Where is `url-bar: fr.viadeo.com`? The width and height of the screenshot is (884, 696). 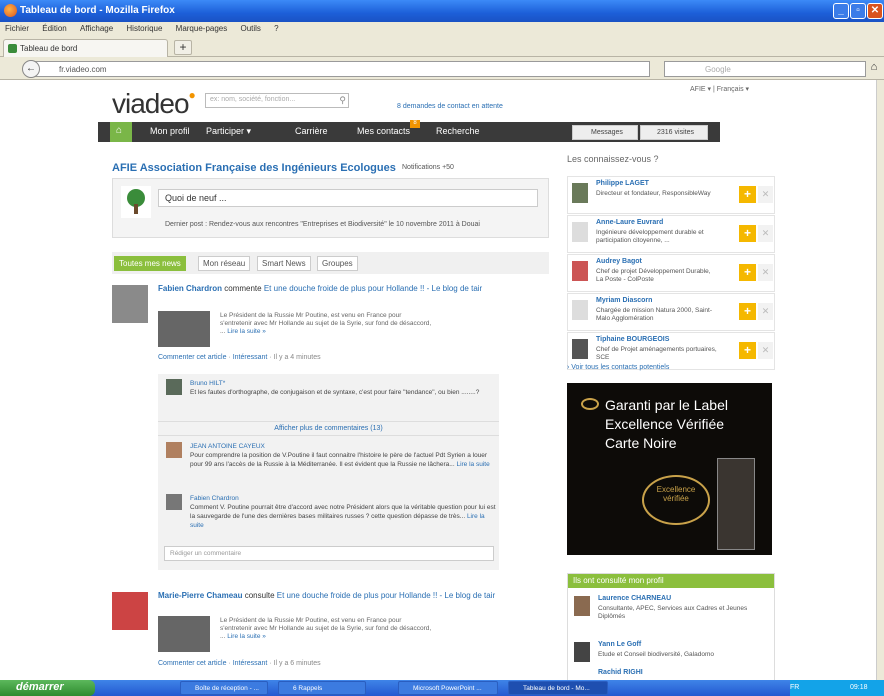 url-bar: fr.viadeo.com is located at coordinates (340, 69).